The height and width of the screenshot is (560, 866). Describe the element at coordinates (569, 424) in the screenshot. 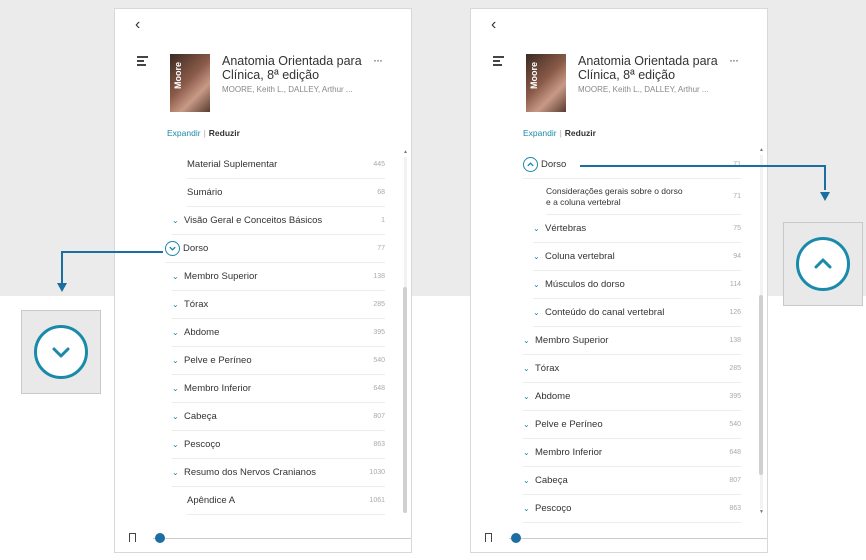

I see `toc-label: Pelve e Períneo` at that location.